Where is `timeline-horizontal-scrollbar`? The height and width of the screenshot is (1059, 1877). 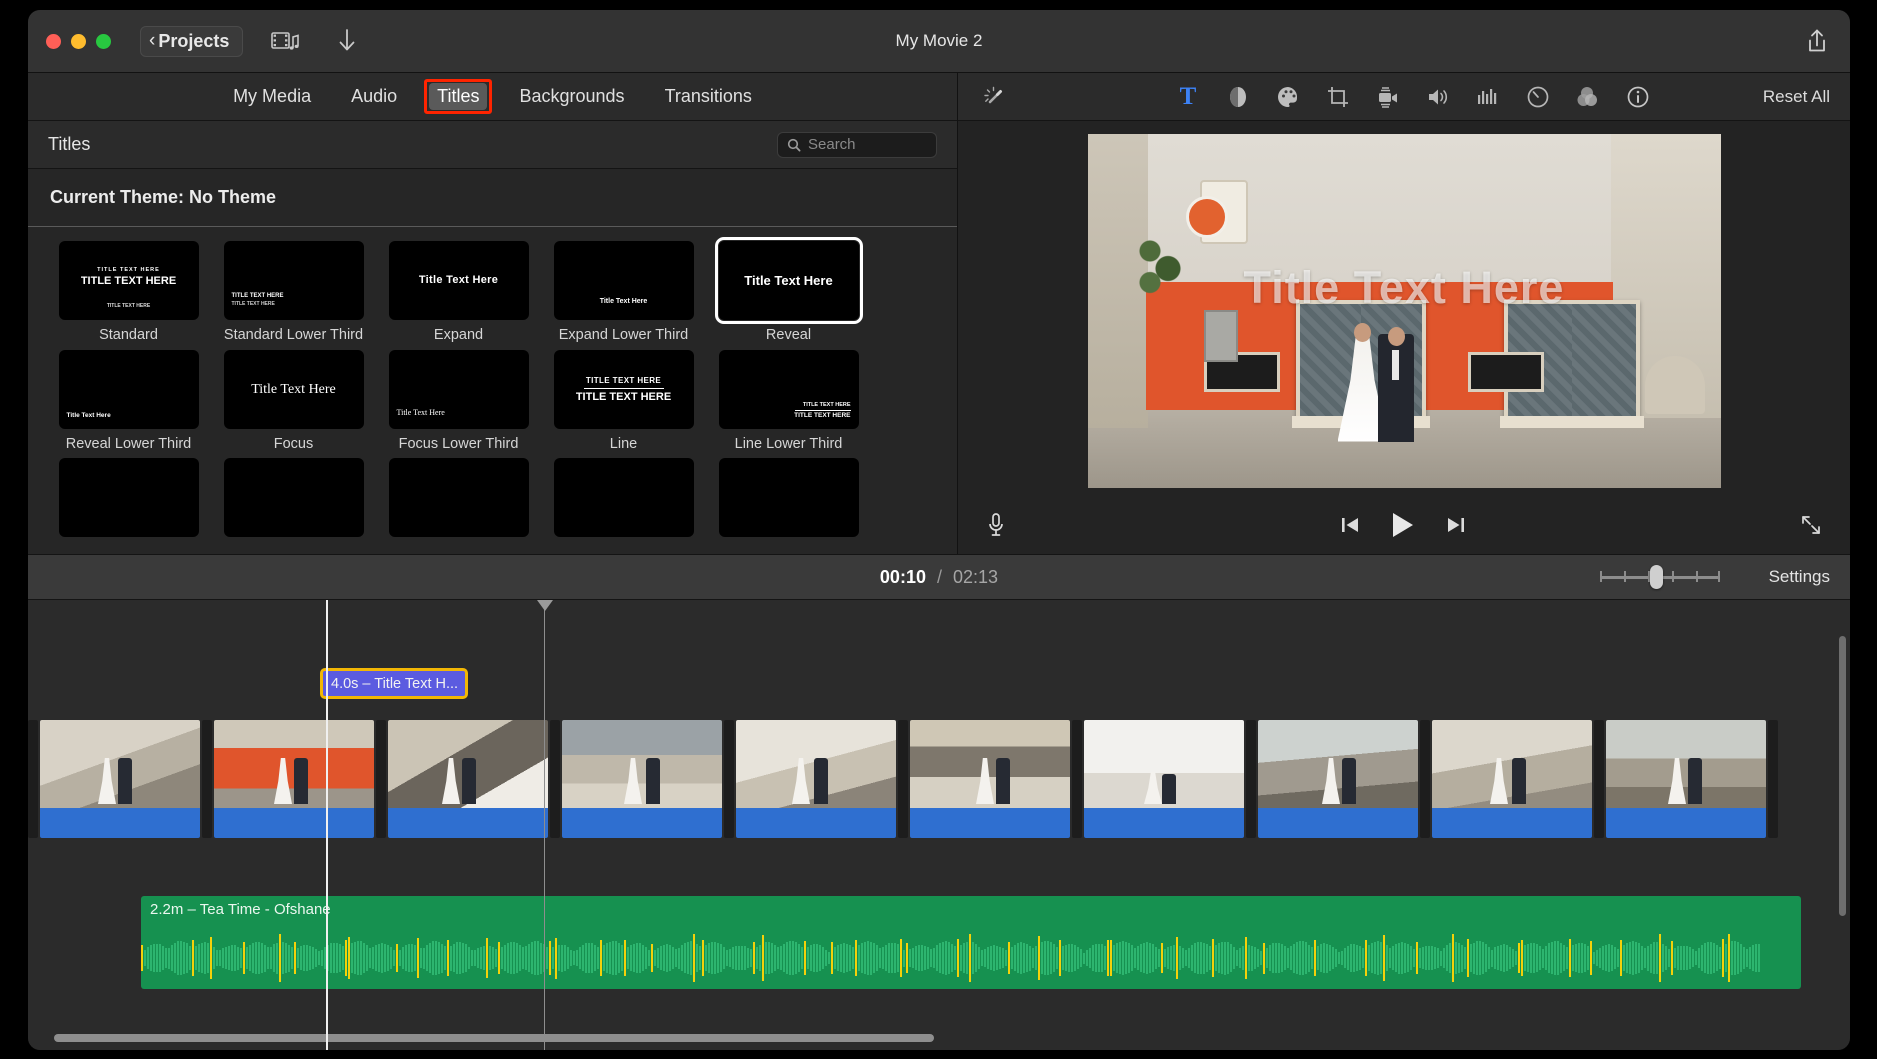
timeline-horizontal-scrollbar is located at coordinates (494, 1038).